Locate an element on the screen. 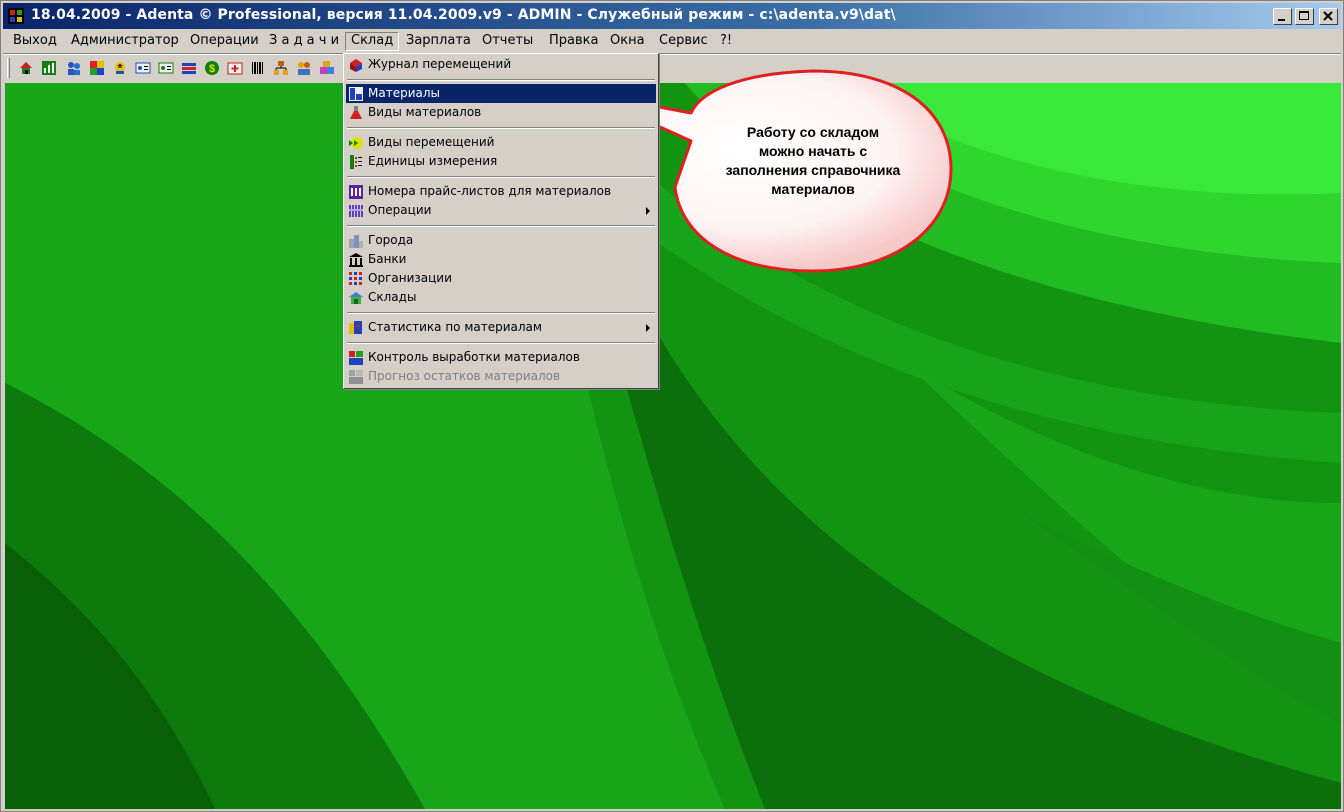 The width and height of the screenshot is (1344, 812). maximize-button is located at coordinates (1304, 16).